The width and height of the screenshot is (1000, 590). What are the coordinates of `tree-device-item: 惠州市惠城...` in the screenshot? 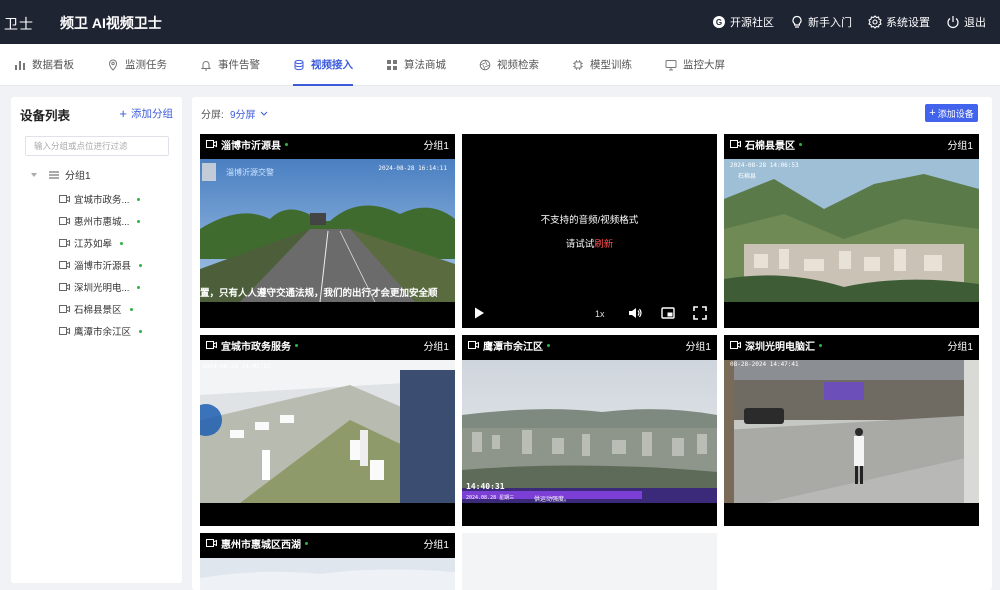 It's located at (100, 221).